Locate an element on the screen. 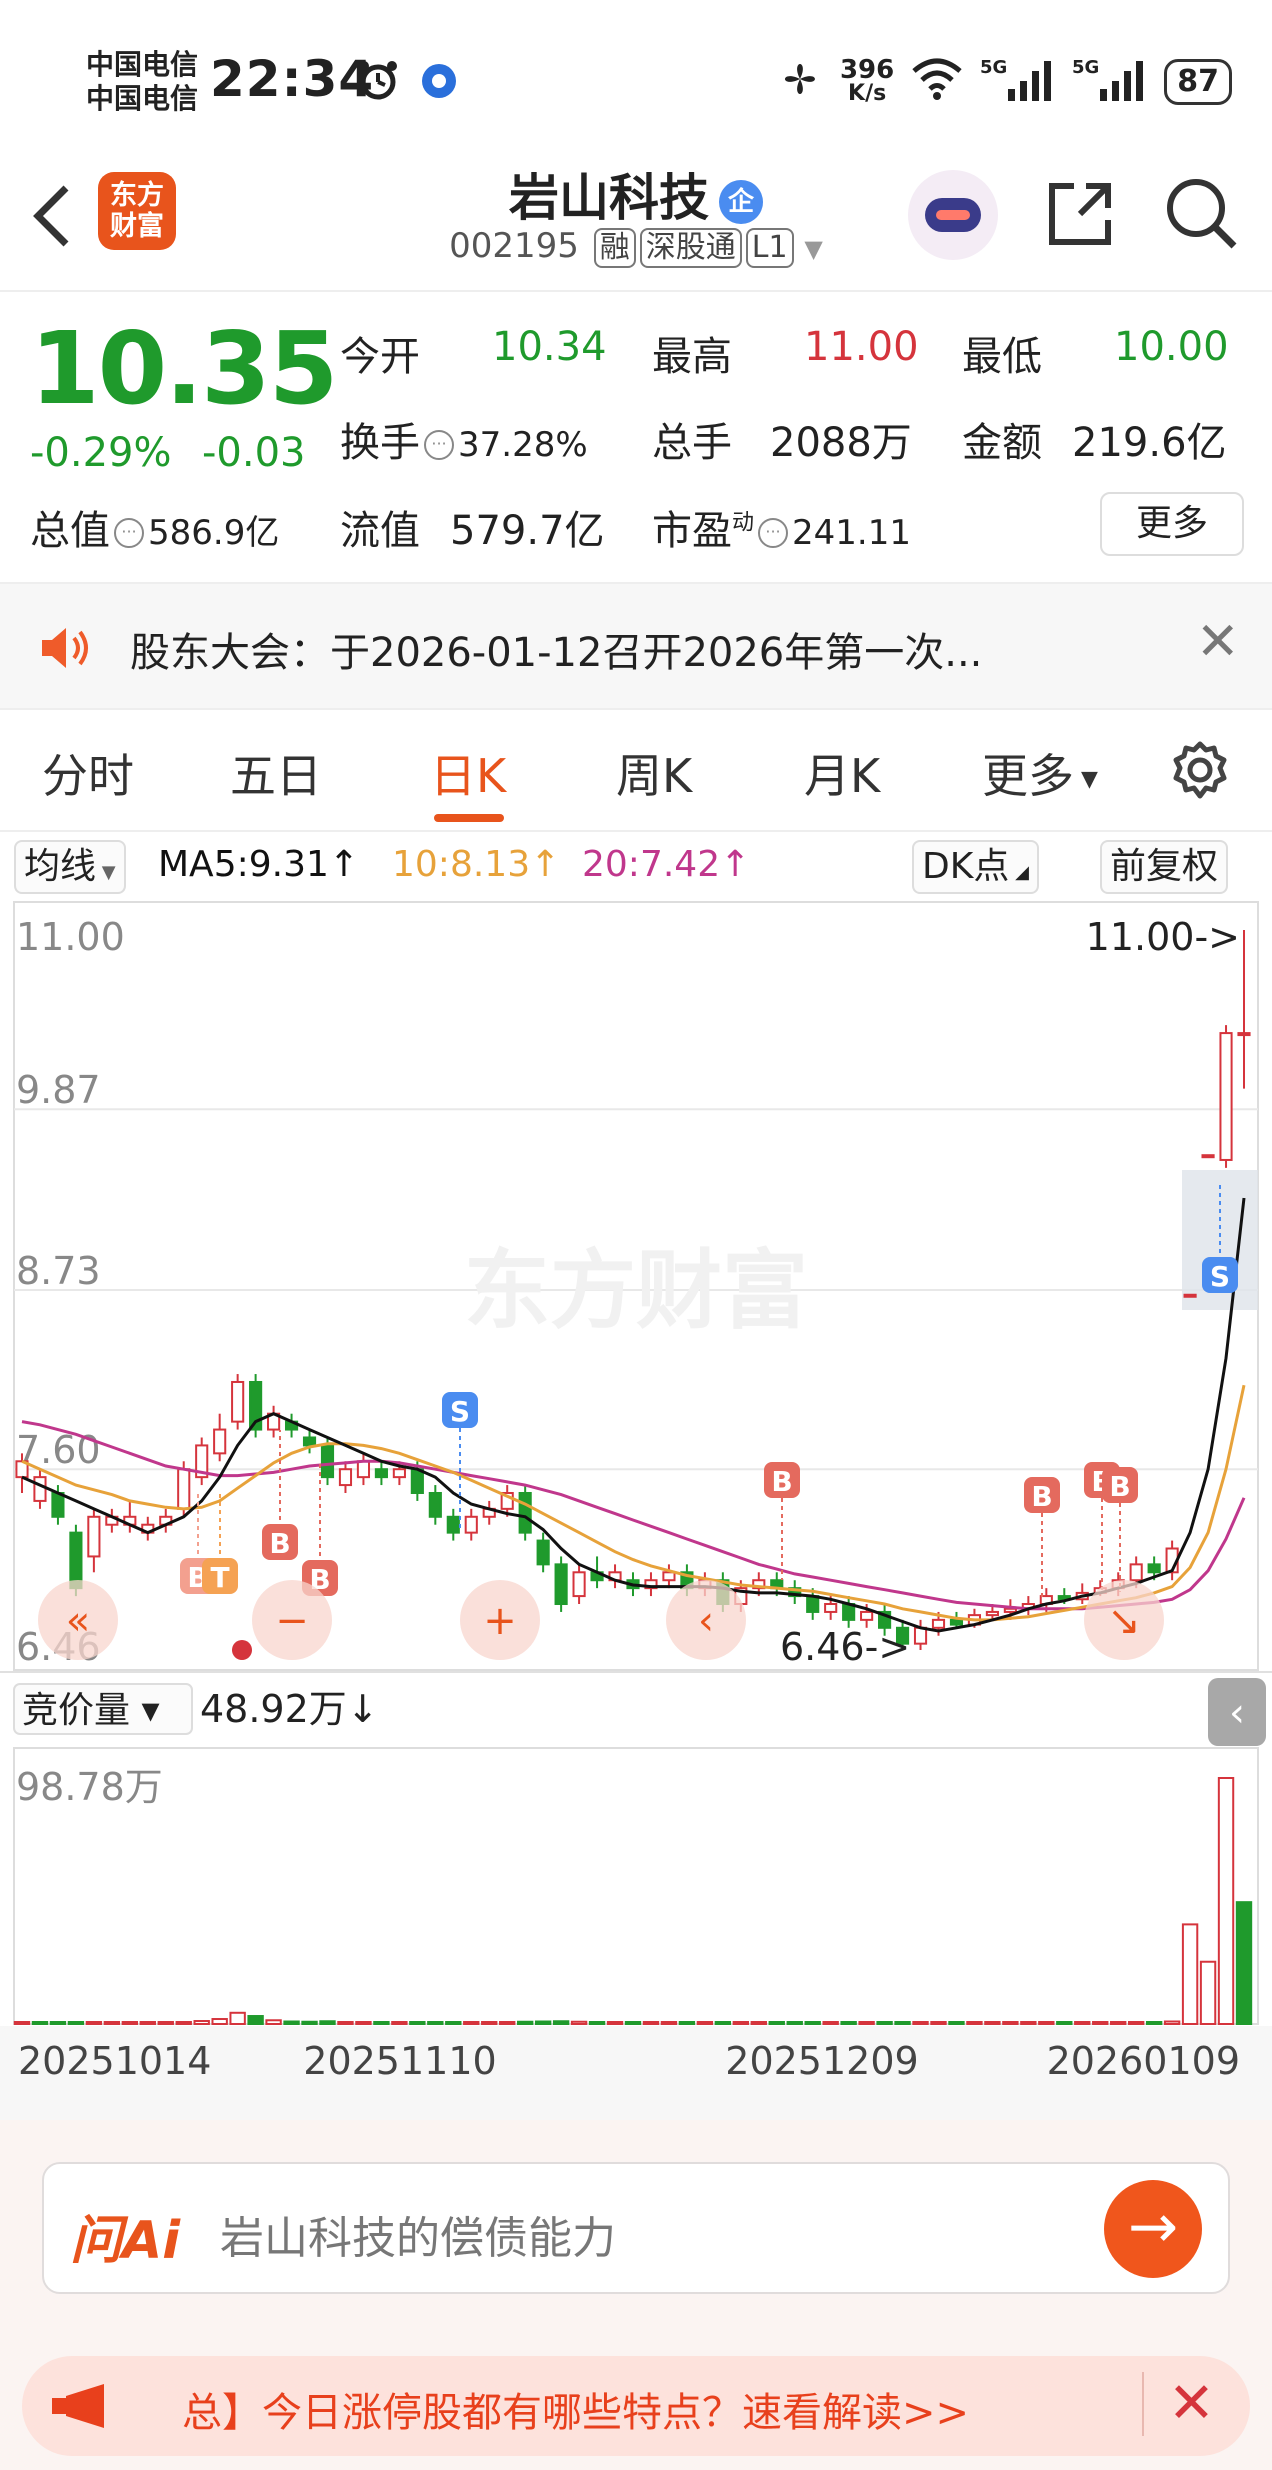  stock-name: 岩山科技 is located at coordinates (609, 198).